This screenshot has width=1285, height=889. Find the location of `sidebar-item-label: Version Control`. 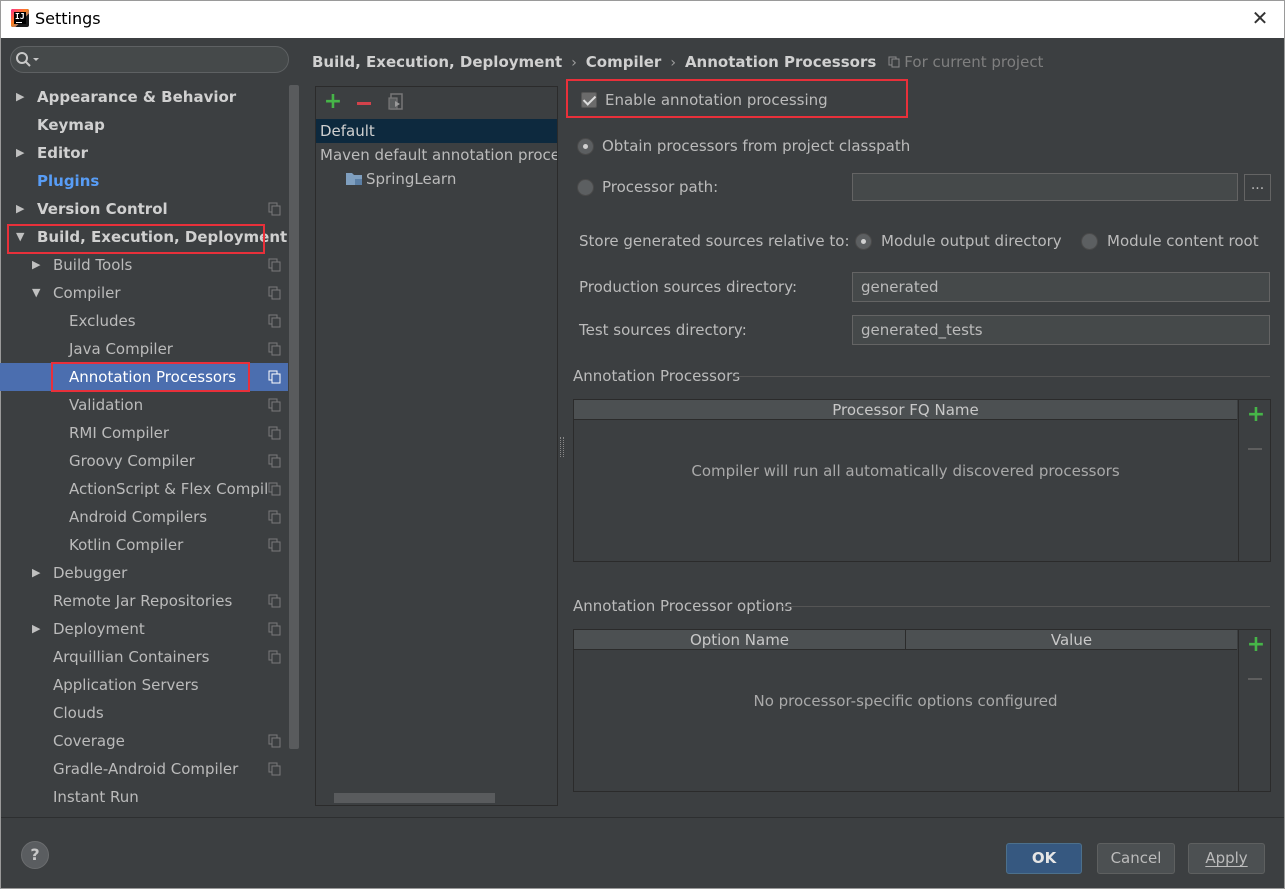

sidebar-item-label: Version Control is located at coordinates (102, 209).